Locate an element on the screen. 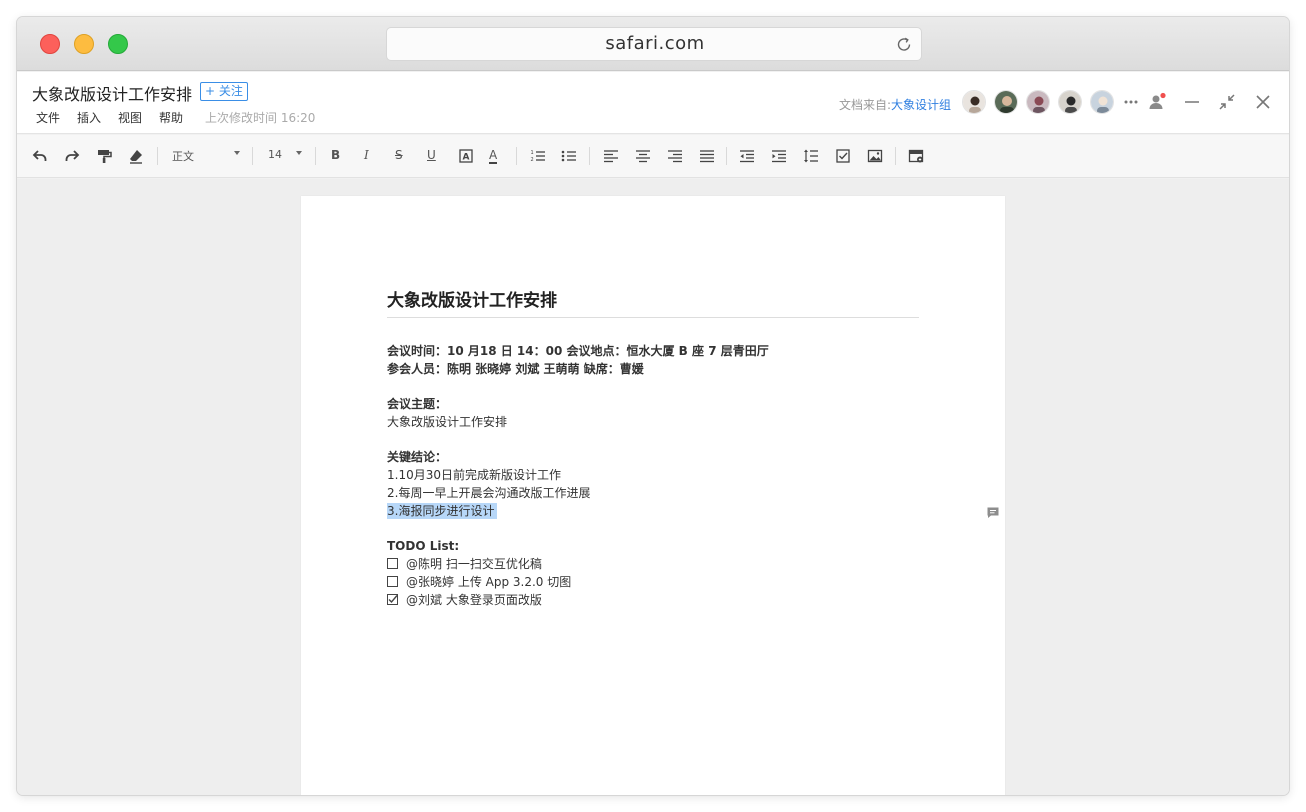 The image size is (1306, 812). insert-image-icon is located at coordinates (875, 156).